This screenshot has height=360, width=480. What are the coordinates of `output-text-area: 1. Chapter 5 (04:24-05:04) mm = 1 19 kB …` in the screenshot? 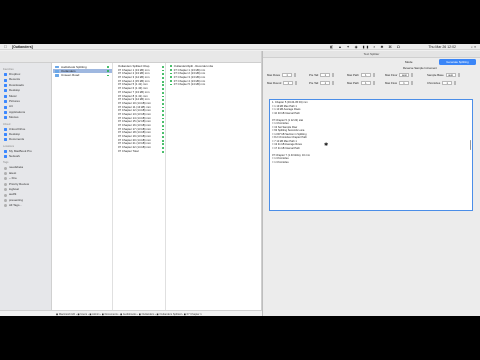 It's located at (371, 155).